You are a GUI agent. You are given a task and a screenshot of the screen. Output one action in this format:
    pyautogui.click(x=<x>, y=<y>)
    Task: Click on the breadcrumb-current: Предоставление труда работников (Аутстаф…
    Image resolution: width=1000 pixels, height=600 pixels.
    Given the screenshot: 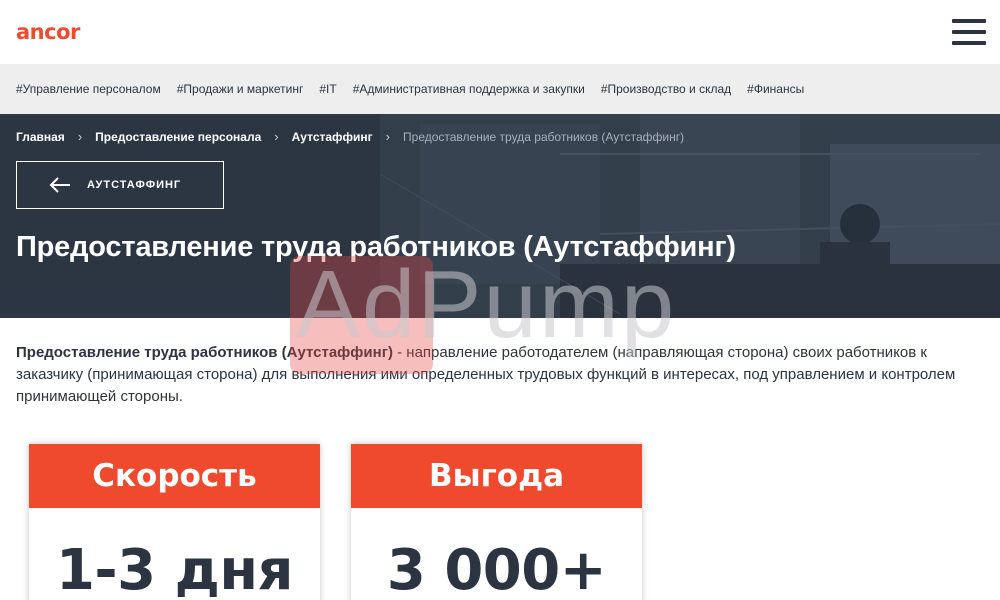 What is the action you would take?
    pyautogui.click(x=544, y=136)
    